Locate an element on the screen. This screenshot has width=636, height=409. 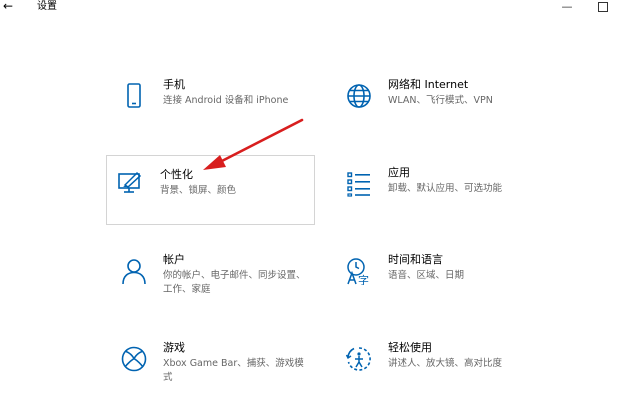
settings-tile-accounts: 帐户 你的帐户、电子邮件、同步设置、工作、家庭 is located at coordinates (213, 287).